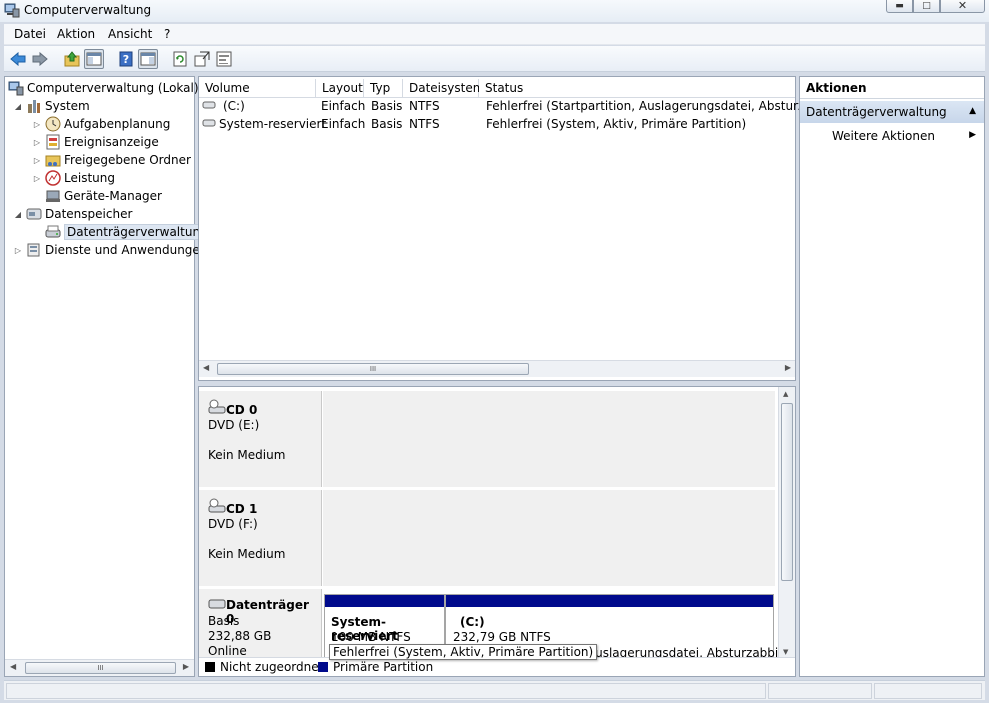 This screenshot has width=989, height=703. Describe the element at coordinates (72, 214) in the screenshot. I see `tree-item-datenspeicher: ◢ Datenspeicher` at that location.